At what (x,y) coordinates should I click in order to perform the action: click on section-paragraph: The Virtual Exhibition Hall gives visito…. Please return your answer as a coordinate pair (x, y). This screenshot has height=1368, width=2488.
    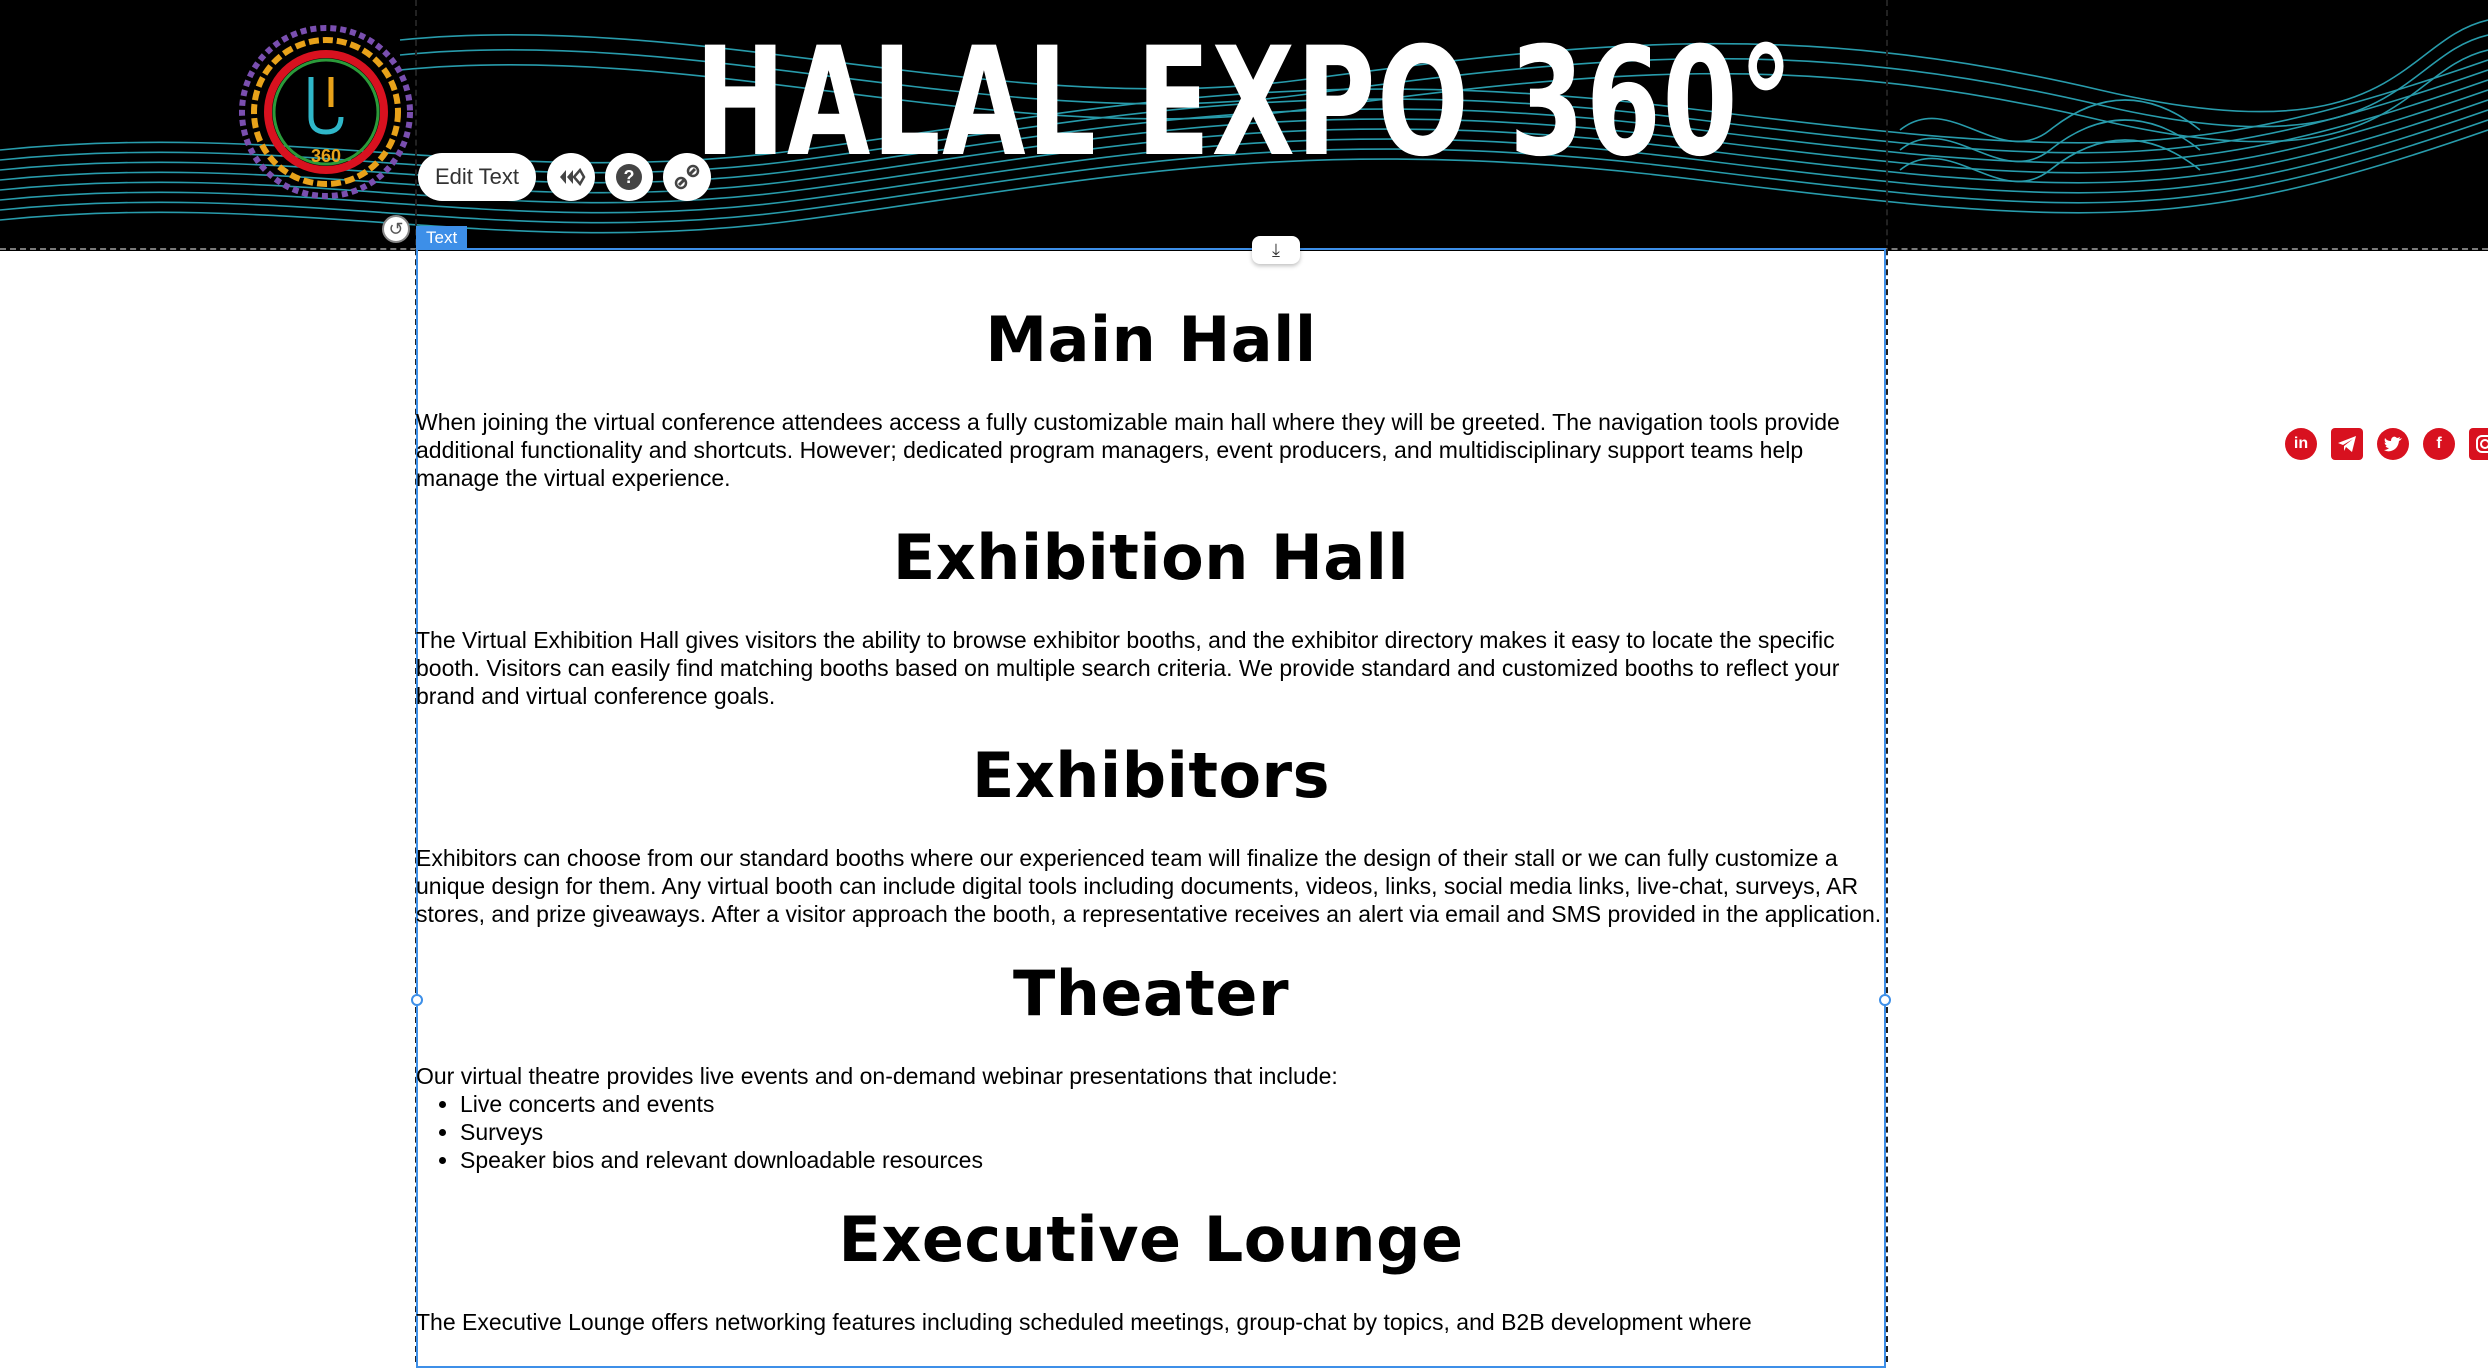
    Looking at the image, I should click on (1128, 668).